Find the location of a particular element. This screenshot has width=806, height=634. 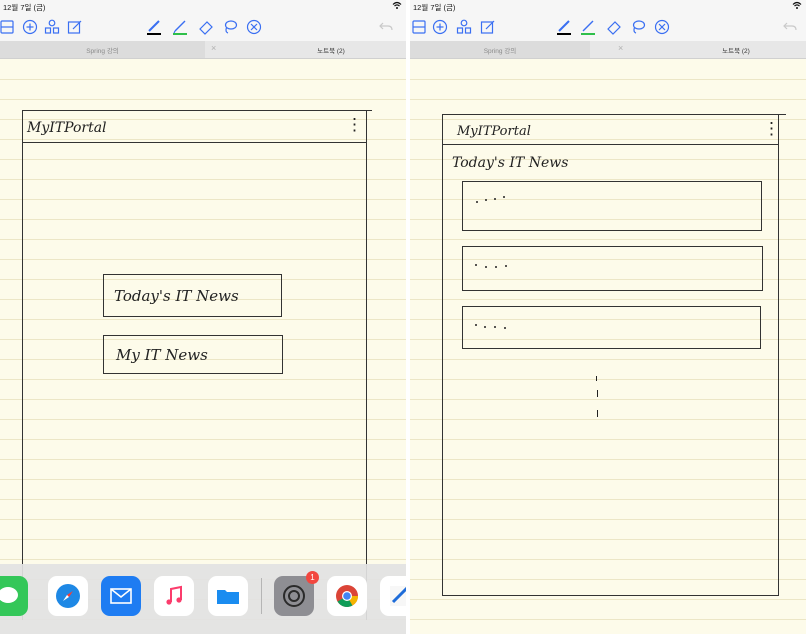

messages-icon is located at coordinates (14, 596).